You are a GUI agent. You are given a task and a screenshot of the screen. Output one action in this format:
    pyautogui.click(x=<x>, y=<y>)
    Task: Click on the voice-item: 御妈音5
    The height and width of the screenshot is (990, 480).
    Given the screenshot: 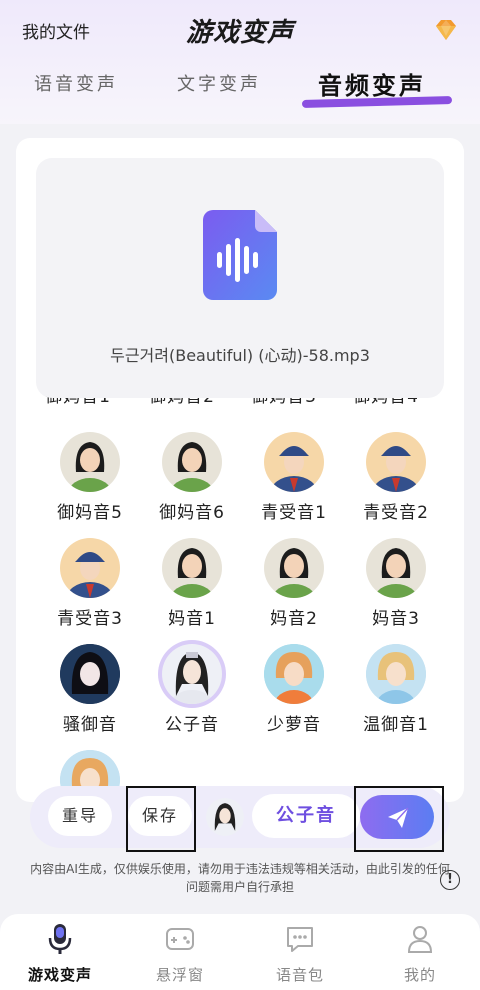 What is the action you would take?
    pyautogui.click(x=90, y=477)
    